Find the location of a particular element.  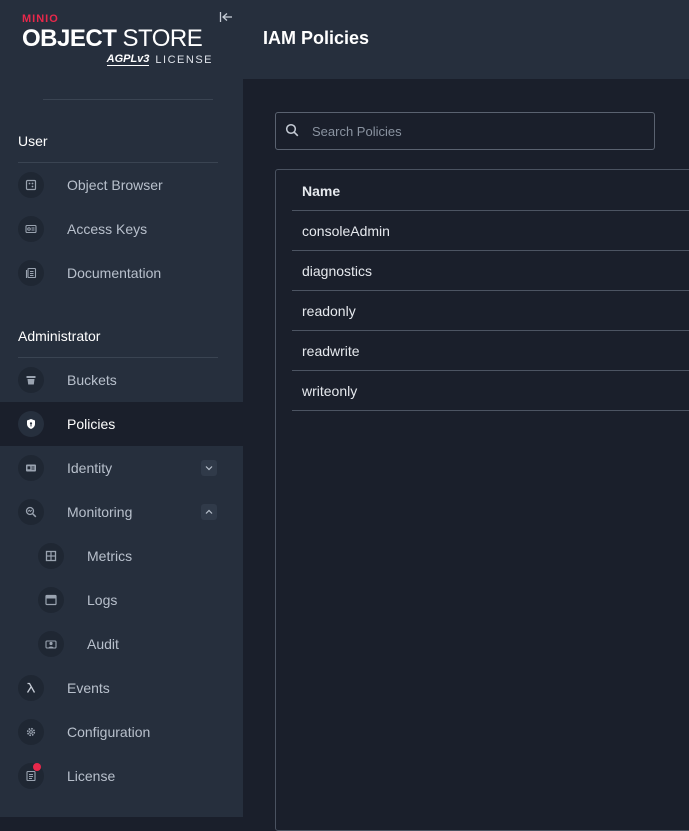

brand-product: OBJECT STORE is located at coordinates (117, 39).